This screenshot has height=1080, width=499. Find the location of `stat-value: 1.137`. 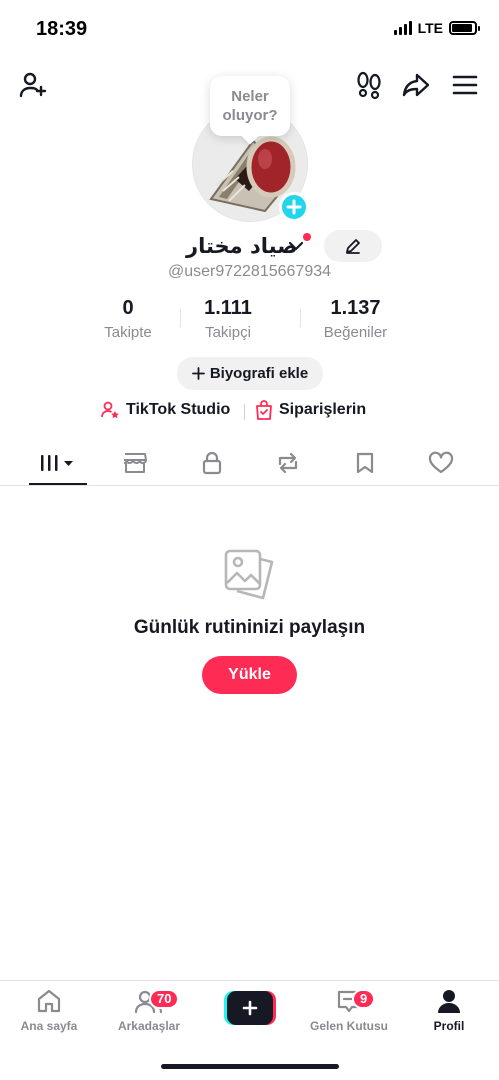

stat-value: 1.137 is located at coordinates (355, 308).